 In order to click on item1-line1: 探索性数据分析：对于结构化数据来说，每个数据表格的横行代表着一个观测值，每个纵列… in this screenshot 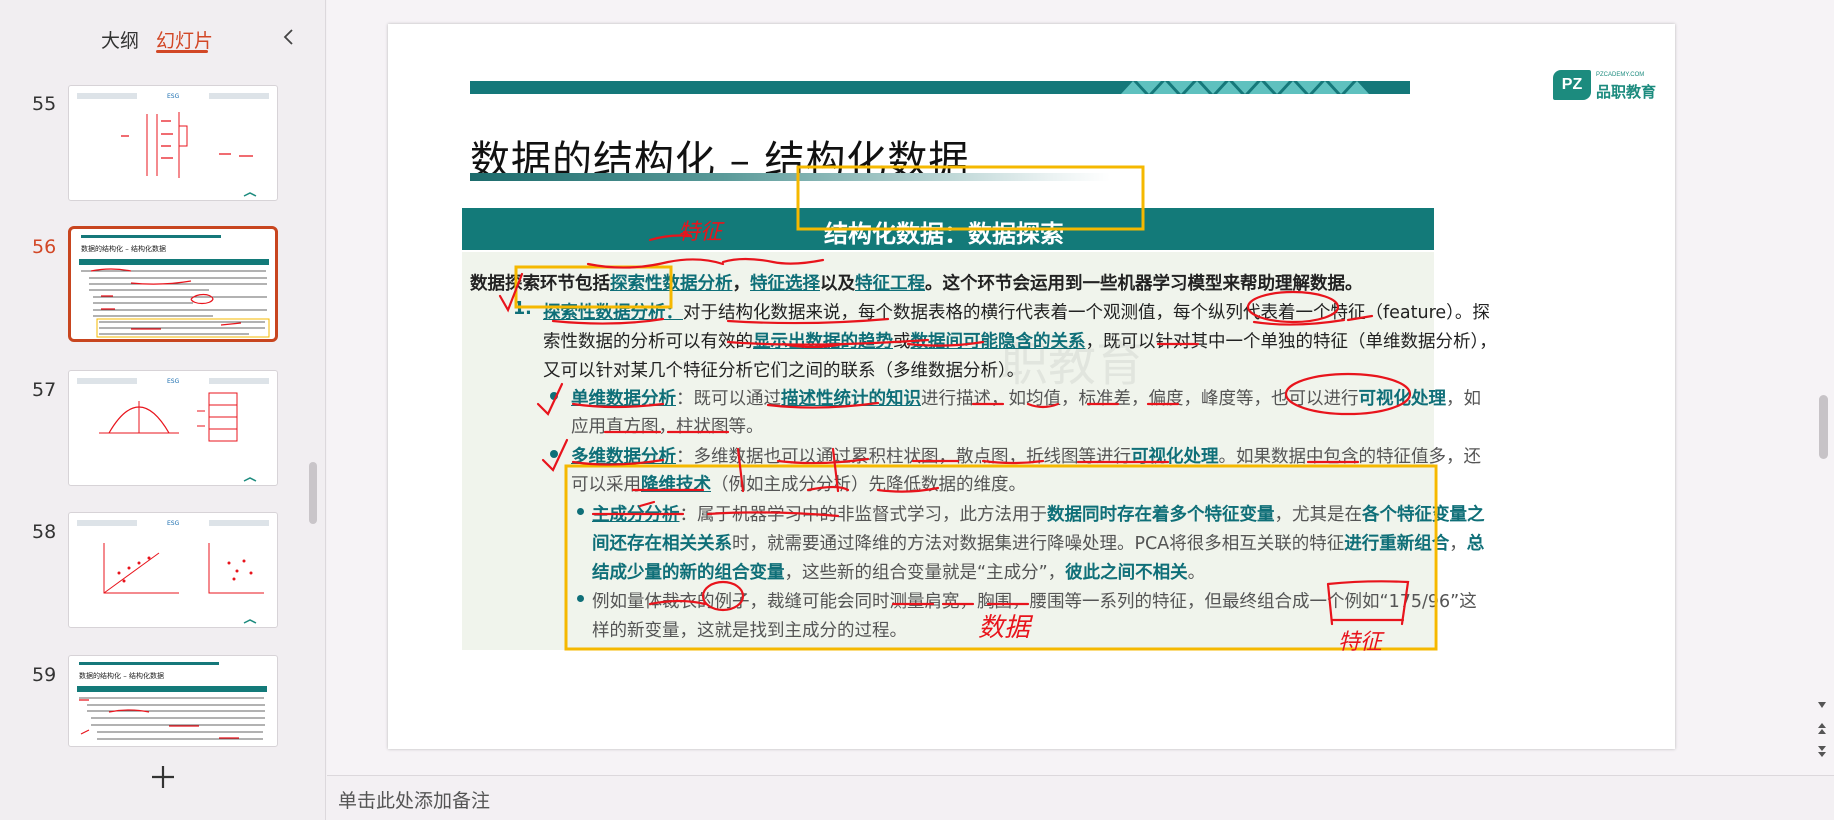, I will do `click(1016, 311)`.